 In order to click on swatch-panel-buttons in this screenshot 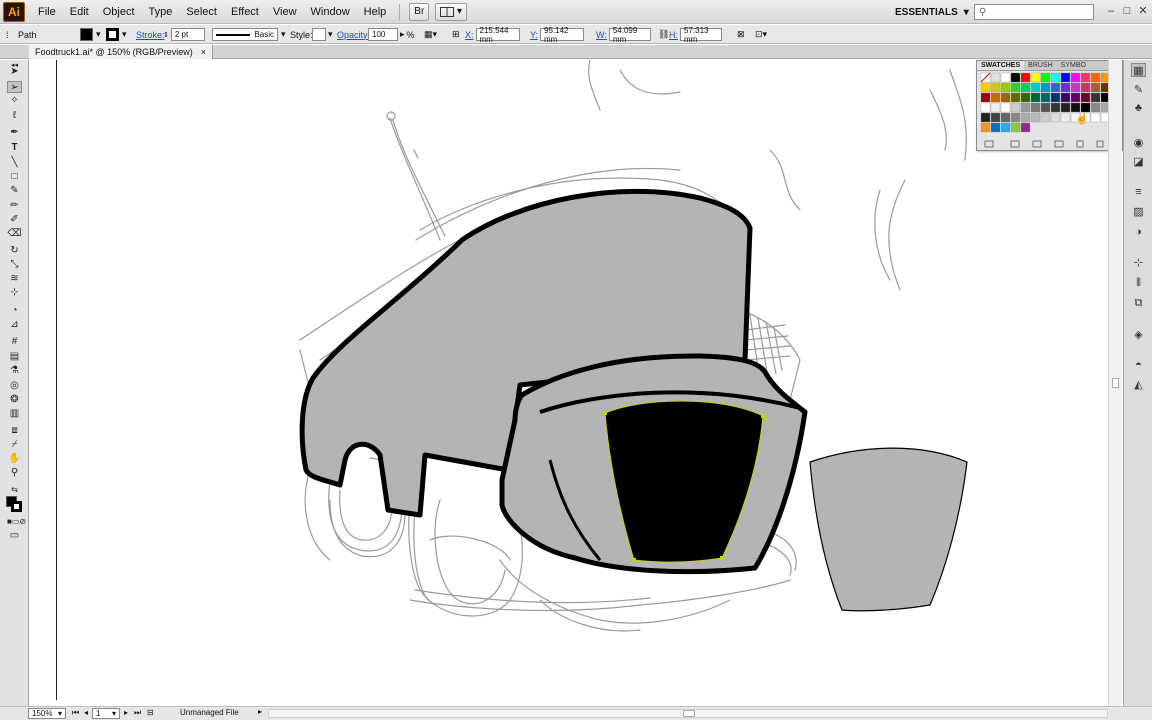, I will do `click(1044, 144)`.